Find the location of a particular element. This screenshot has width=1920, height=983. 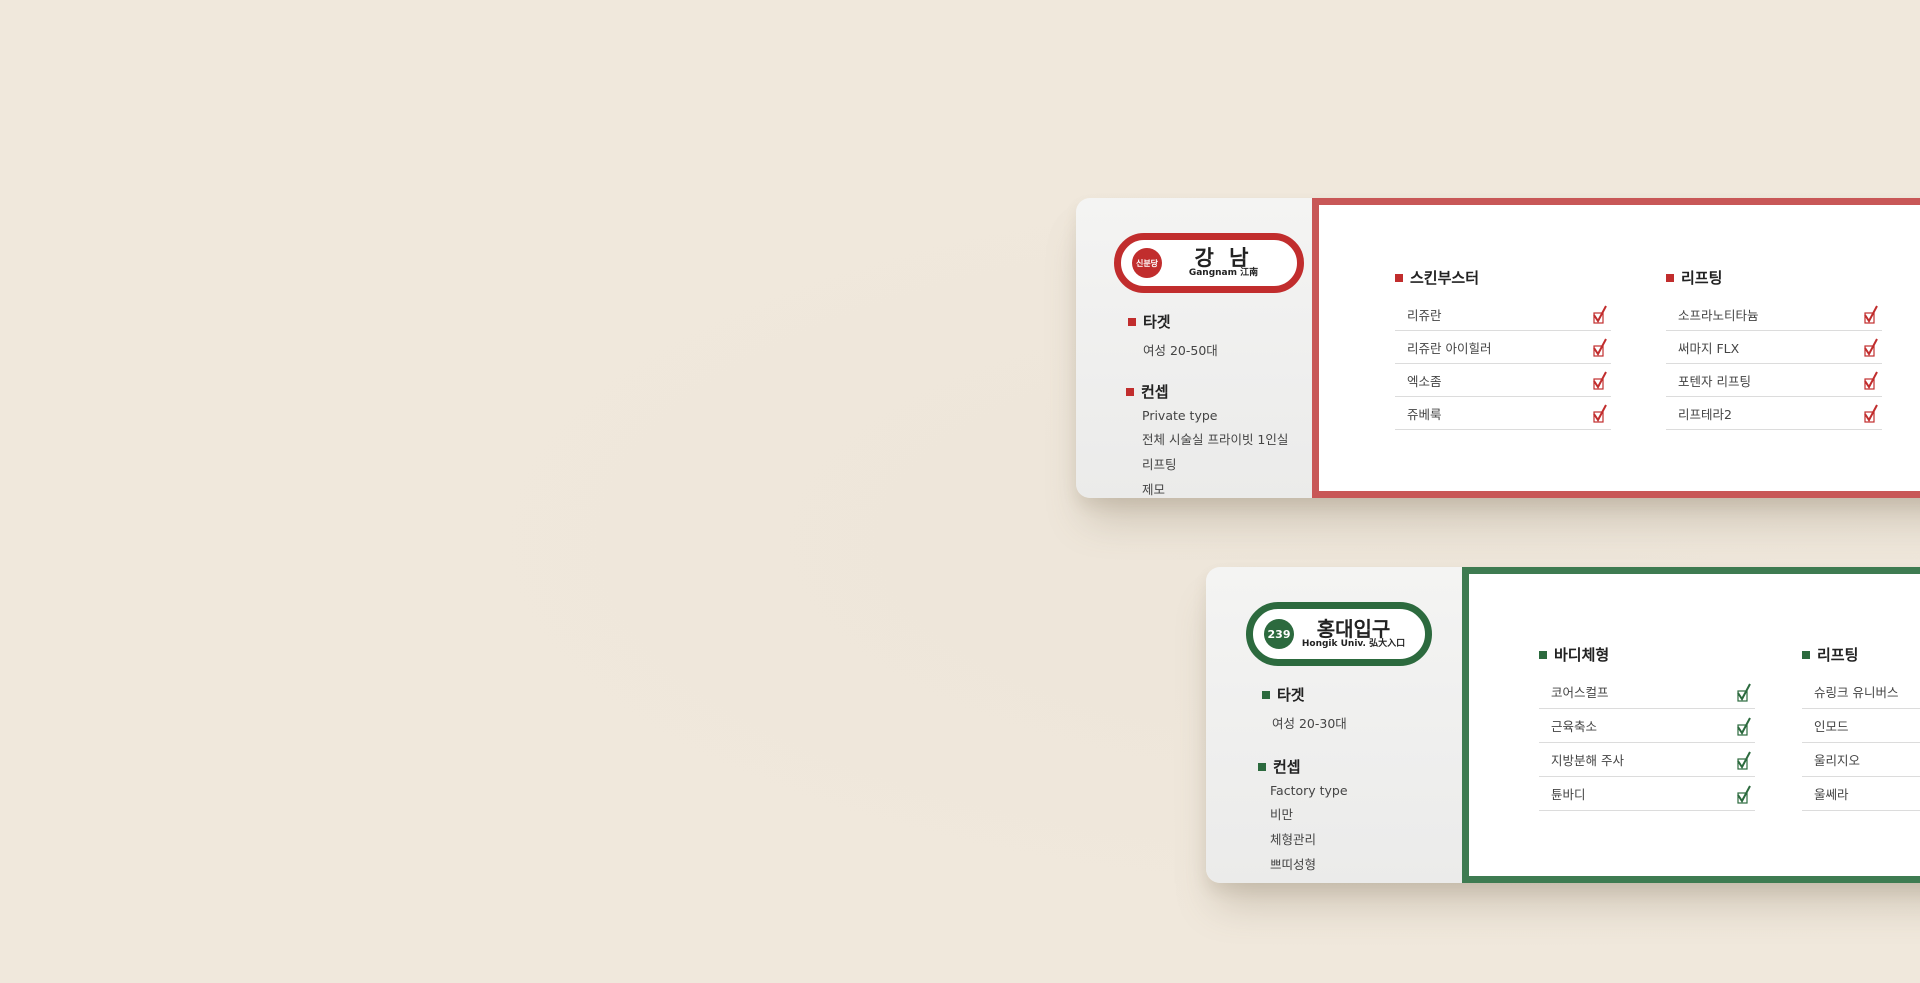

treatment-column-skinbooster: 스킨부스터 리쥬란 리쥬란 아이힐러 엑소좀 쥬베룩 is located at coordinates (1503, 348).